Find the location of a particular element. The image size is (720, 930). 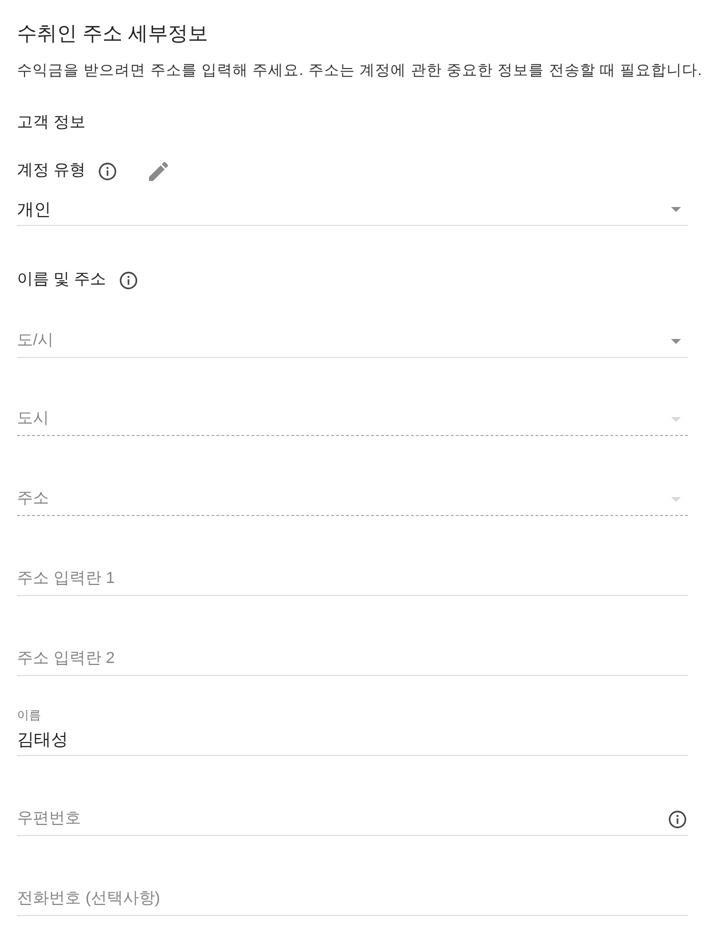

description-text: 수익금을 받으려면 주소를 입력해 주세요. 주소는 계정에 관한 중요한 정보를 전송할 때 필요합니다. is located at coordinates (359, 71).